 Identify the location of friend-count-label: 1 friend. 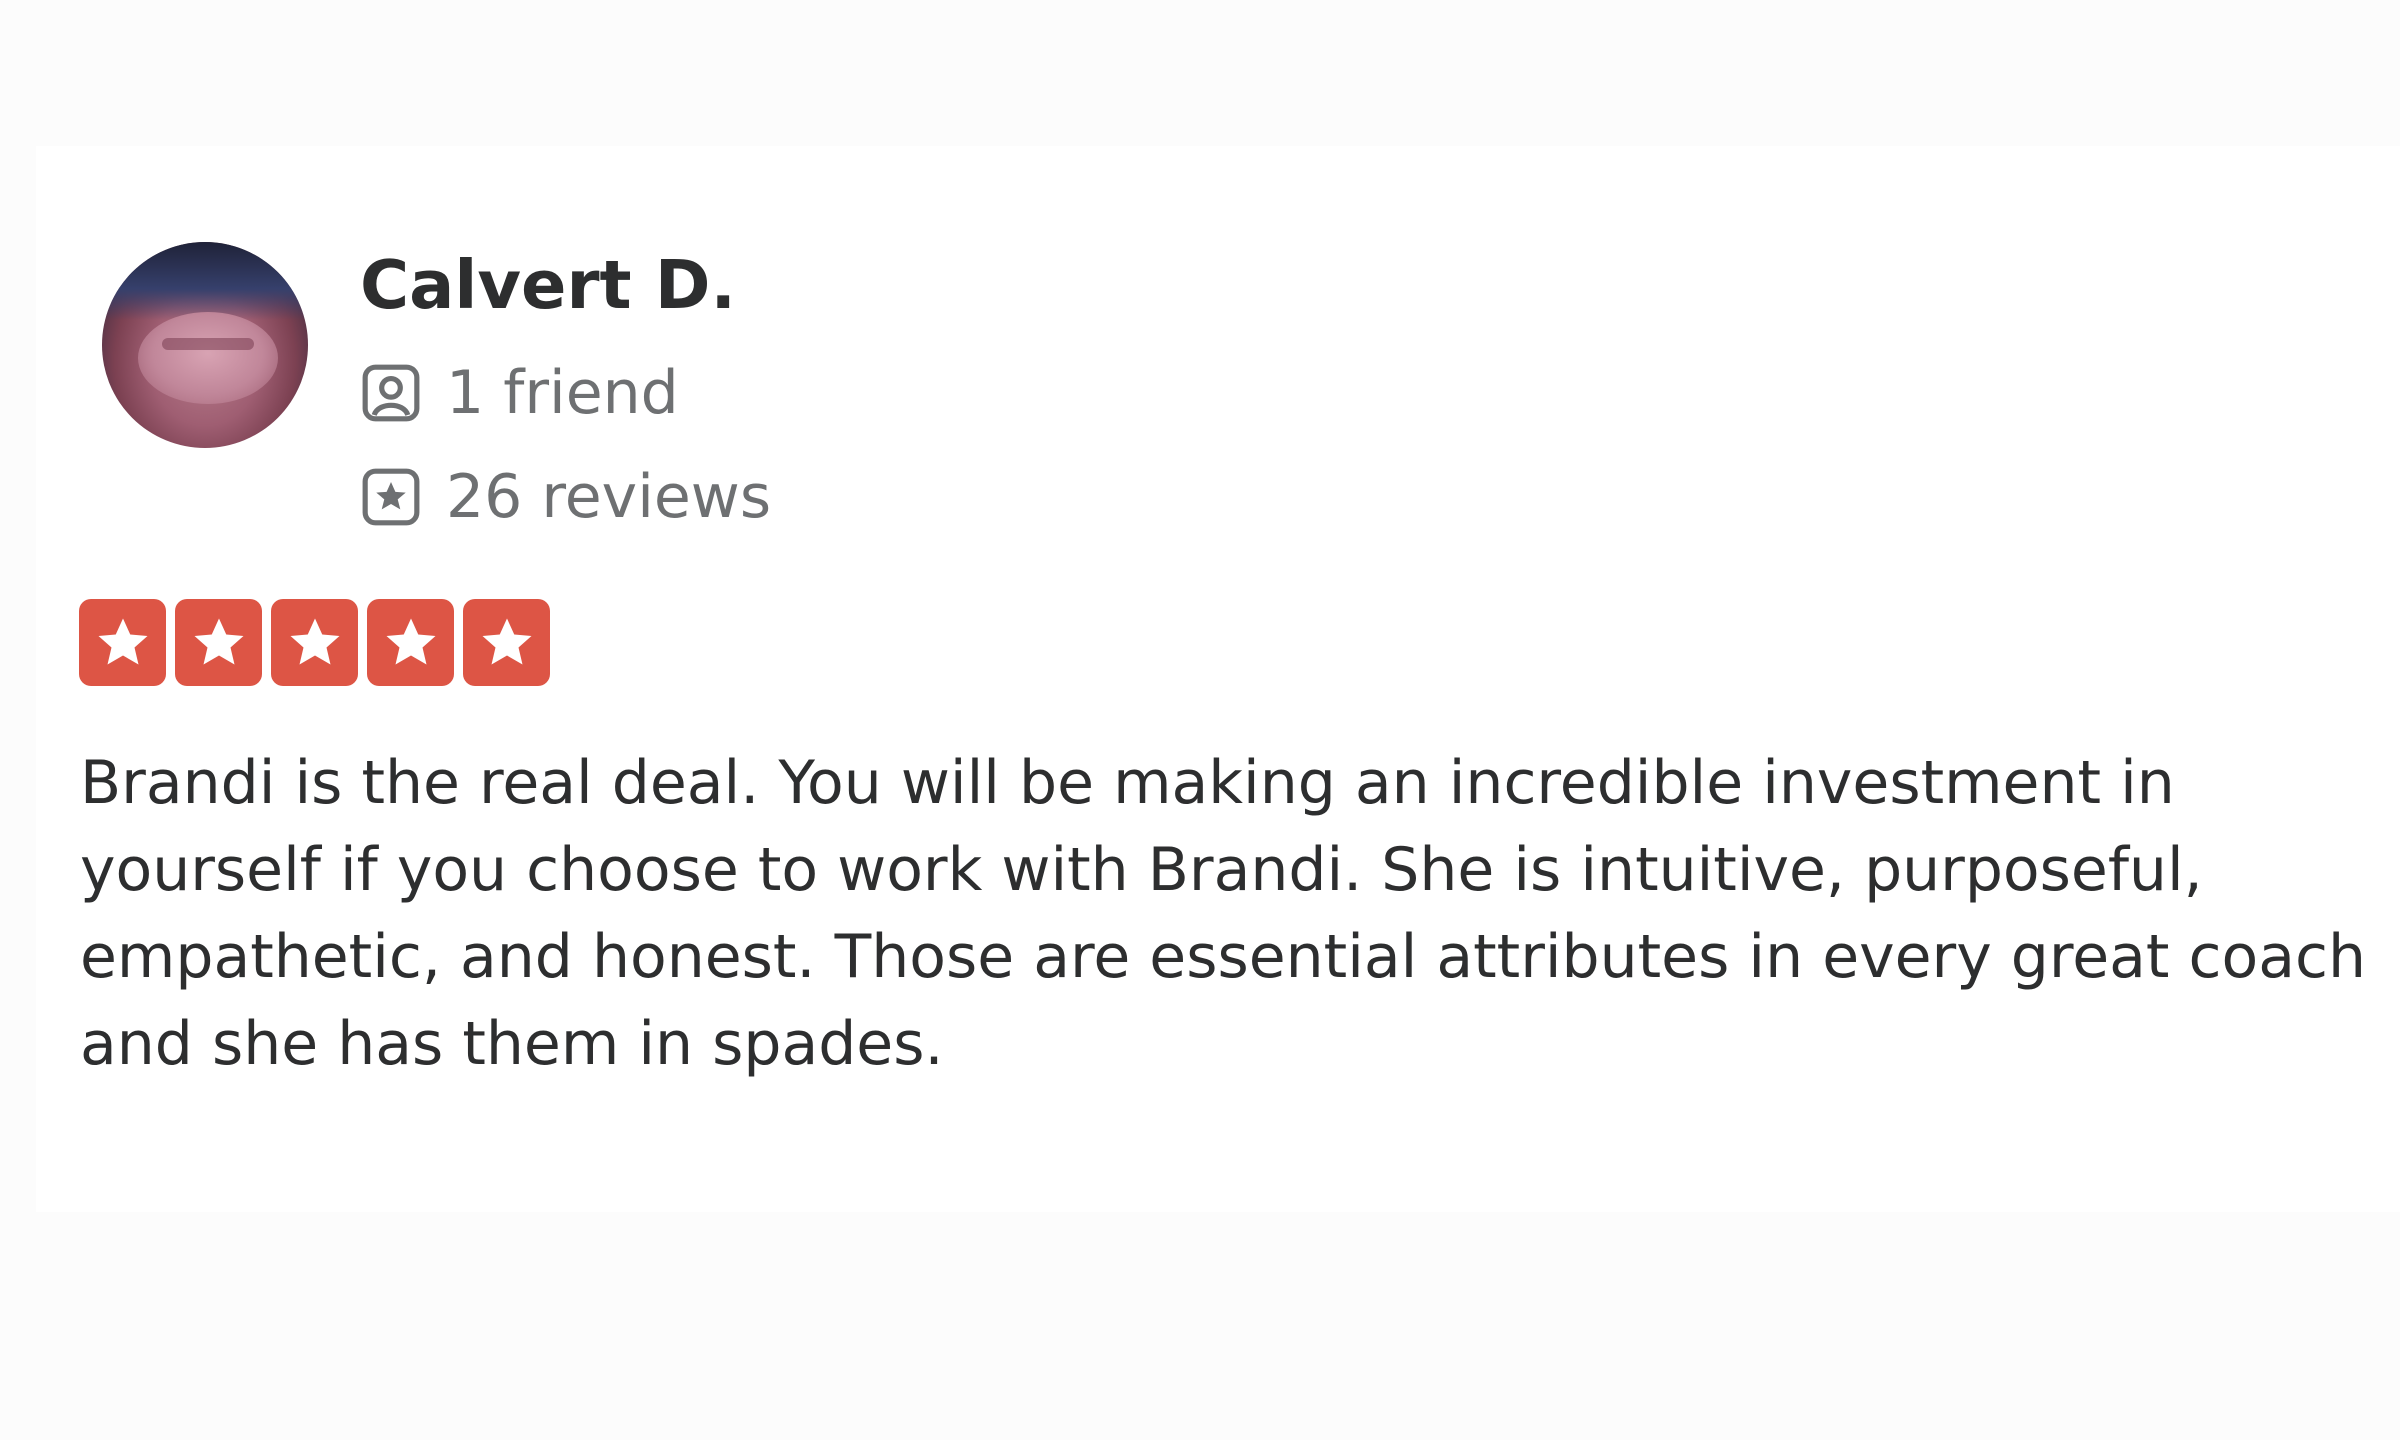
(562, 393).